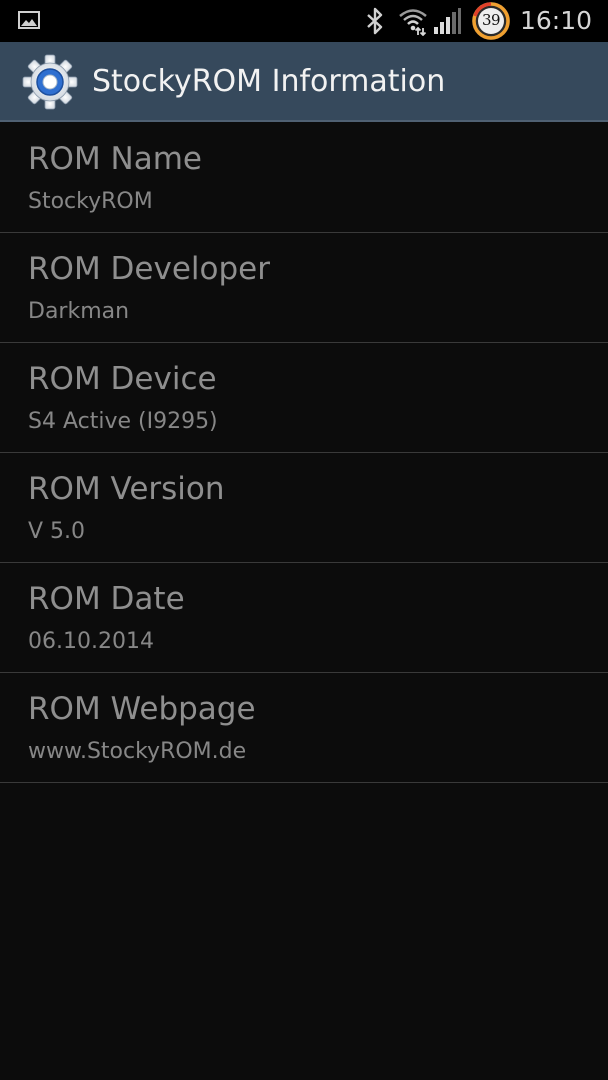  Describe the element at coordinates (29, 20) in the screenshot. I see `gallery-icon` at that location.